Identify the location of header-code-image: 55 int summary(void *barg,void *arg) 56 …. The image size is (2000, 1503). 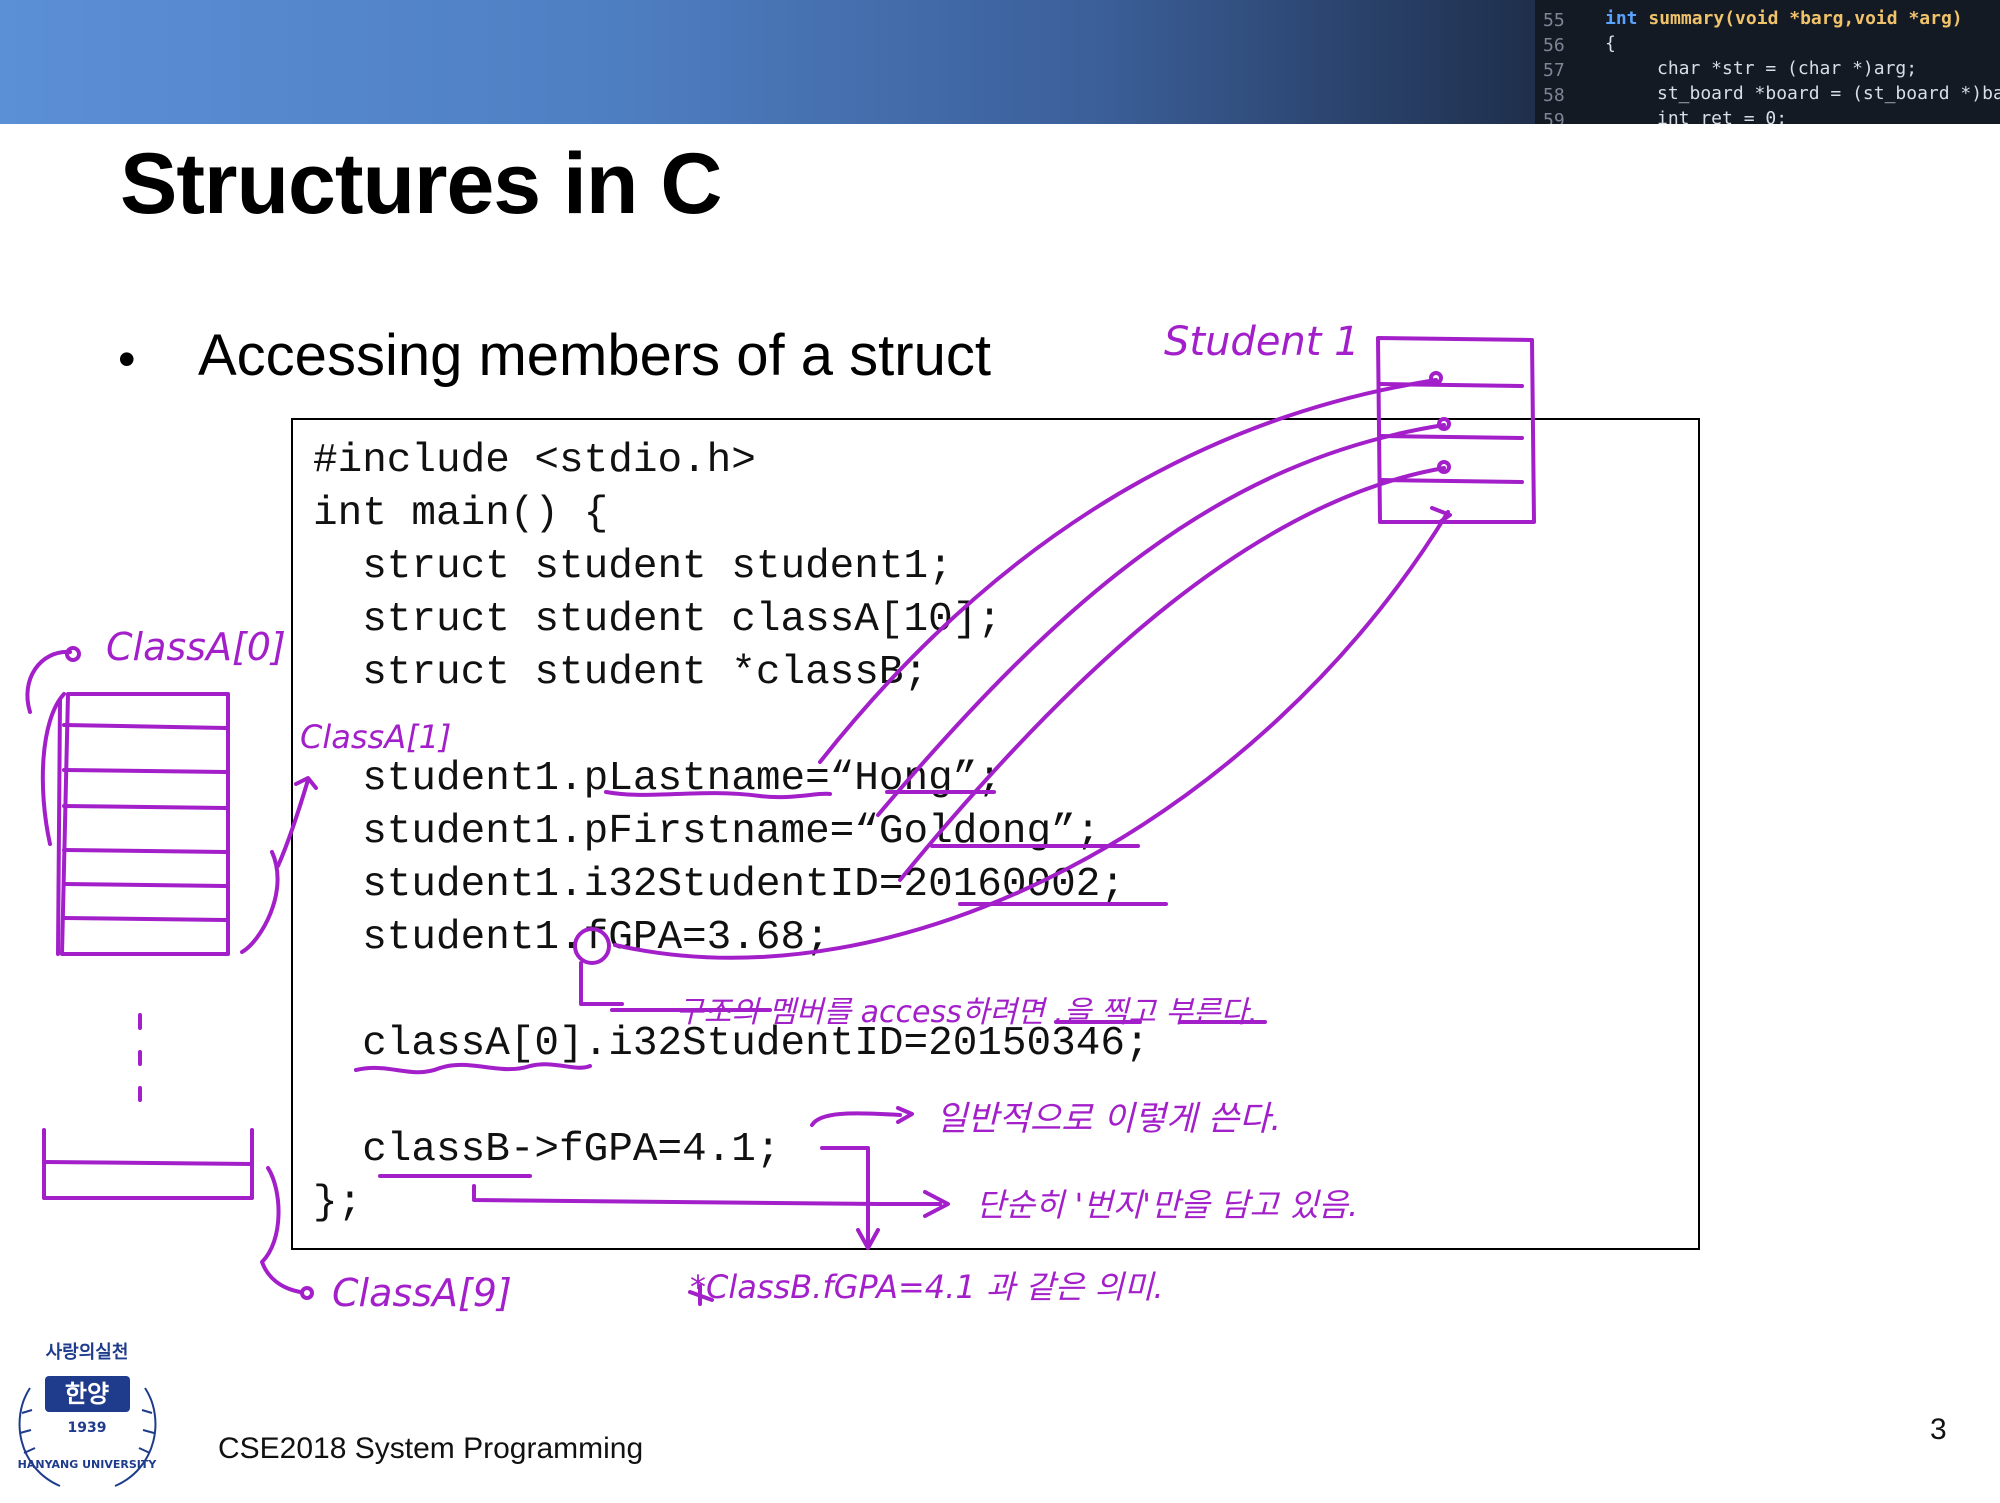
(1767, 62).